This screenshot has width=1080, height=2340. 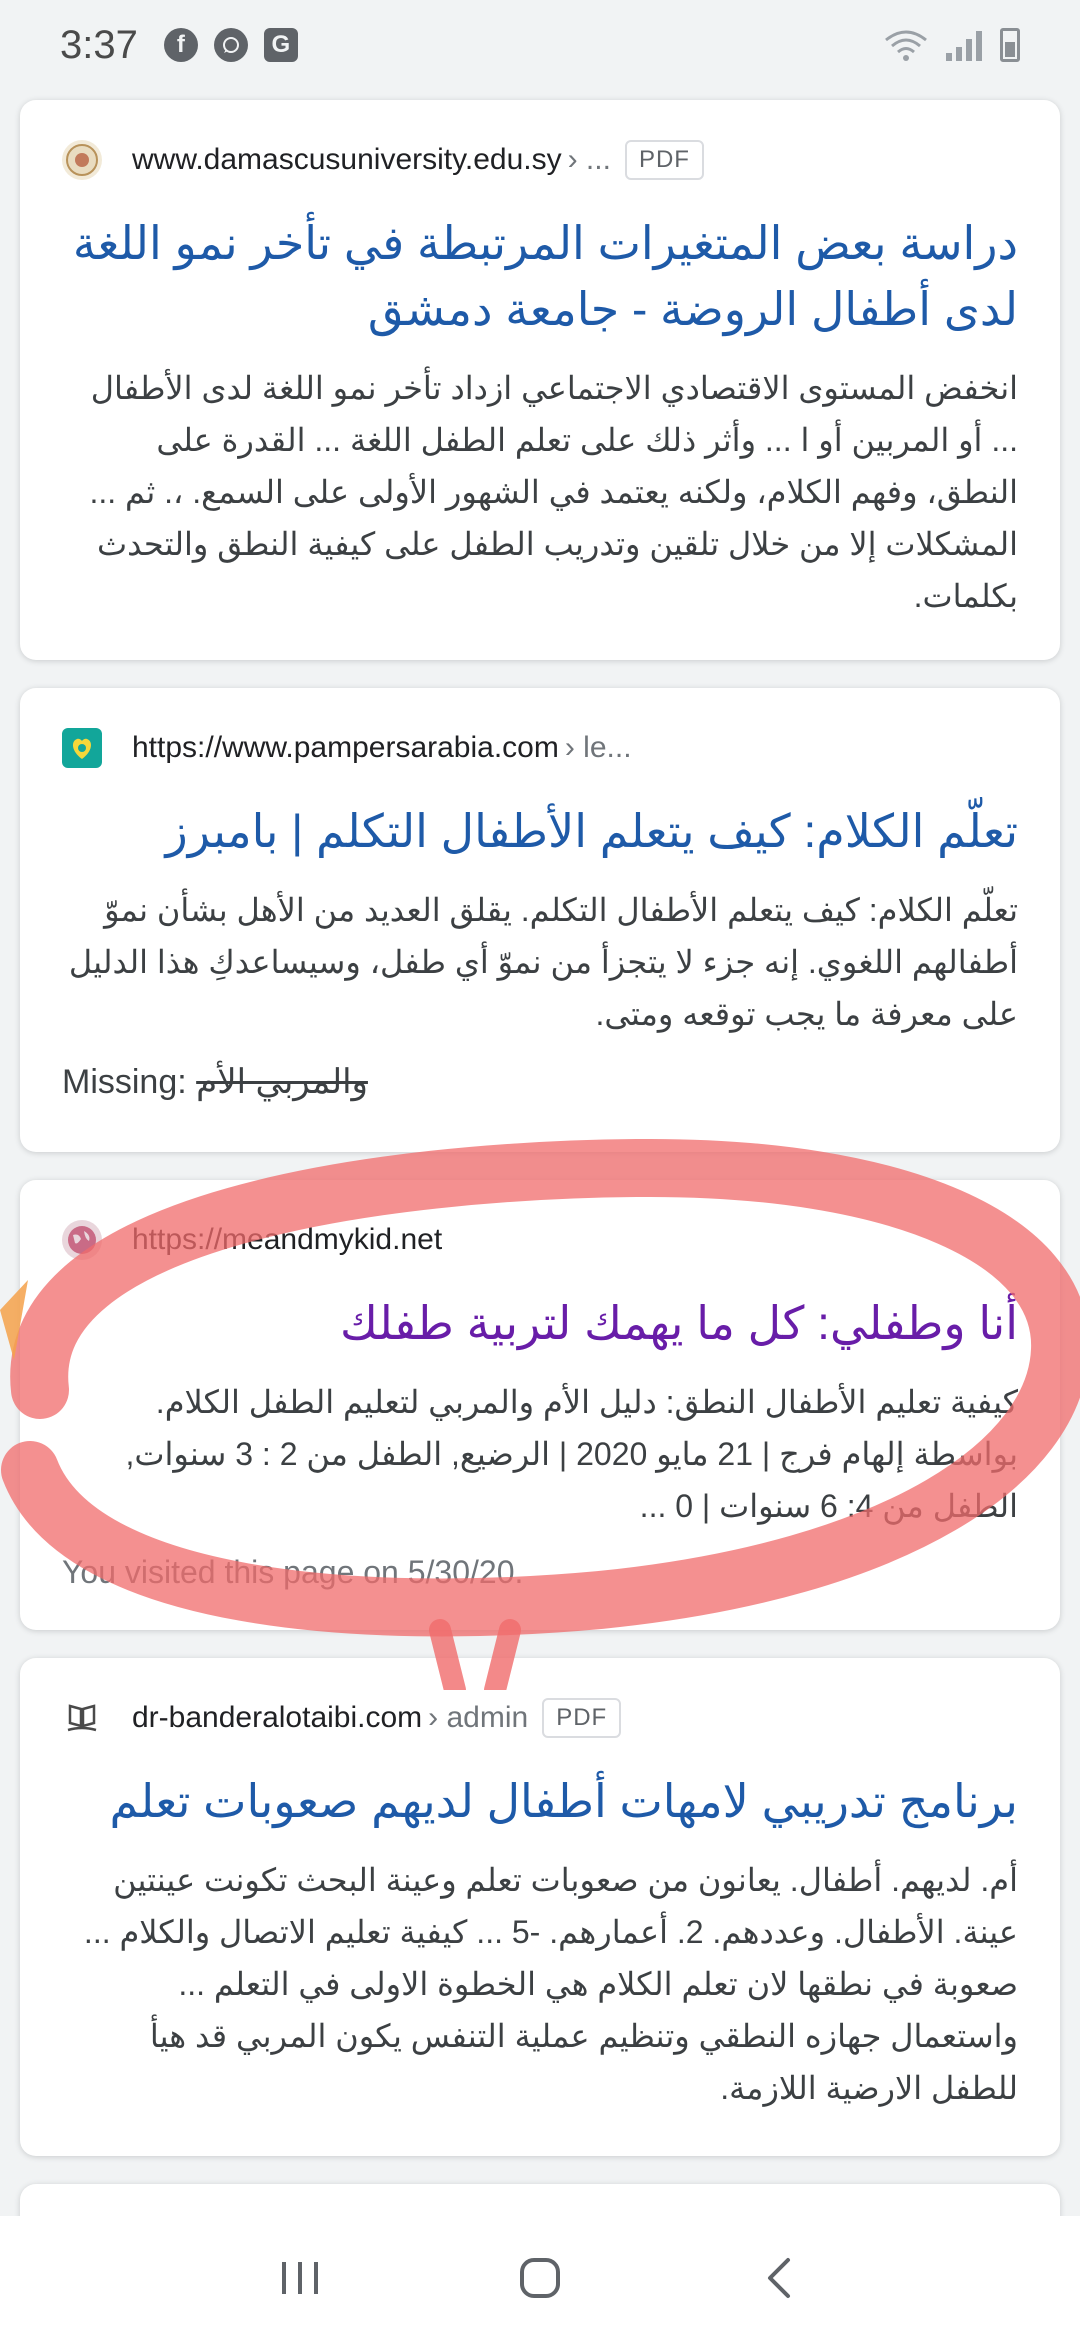 What do you see at coordinates (345, 747) in the screenshot?
I see `result-url: https://www.pampersarabia.com` at bounding box center [345, 747].